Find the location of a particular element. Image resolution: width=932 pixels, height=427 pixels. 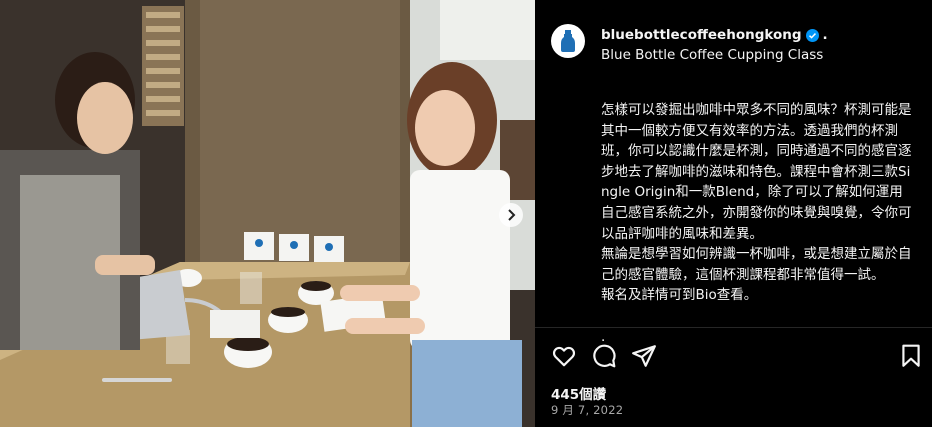

next-image-button is located at coordinates (511, 215).